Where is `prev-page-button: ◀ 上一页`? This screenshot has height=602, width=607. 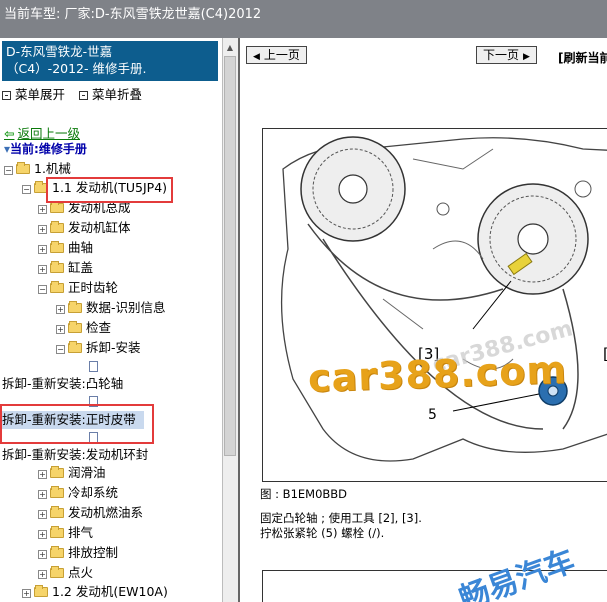 prev-page-button: ◀ 上一页 is located at coordinates (276, 55).